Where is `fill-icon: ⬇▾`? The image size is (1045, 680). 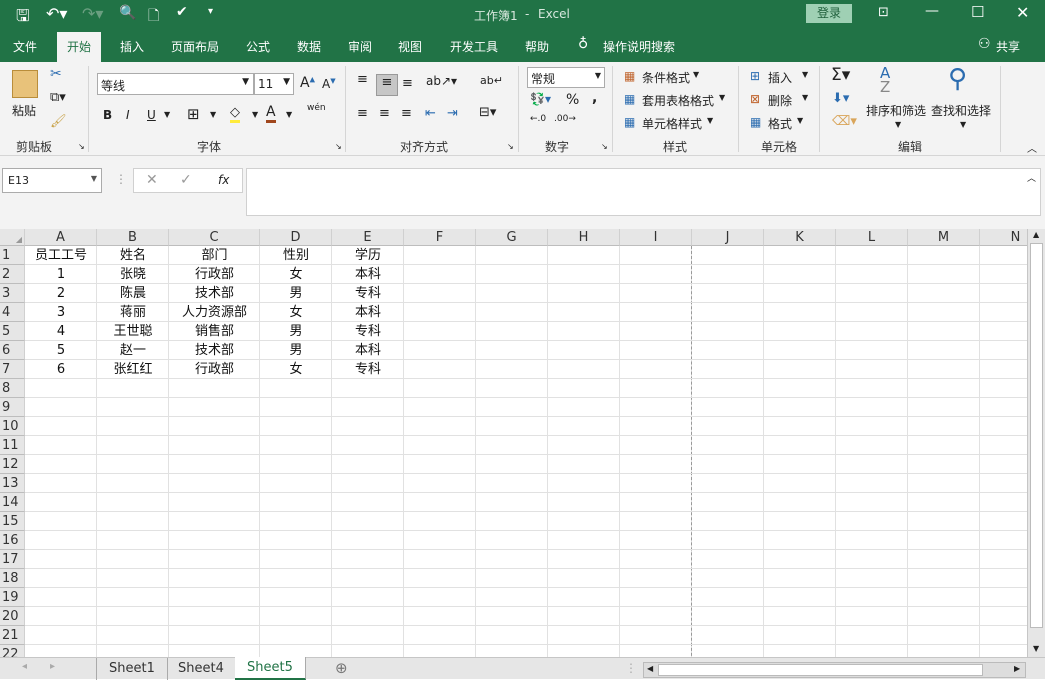
fill-icon: ⬇▾ is located at coordinates (840, 98).